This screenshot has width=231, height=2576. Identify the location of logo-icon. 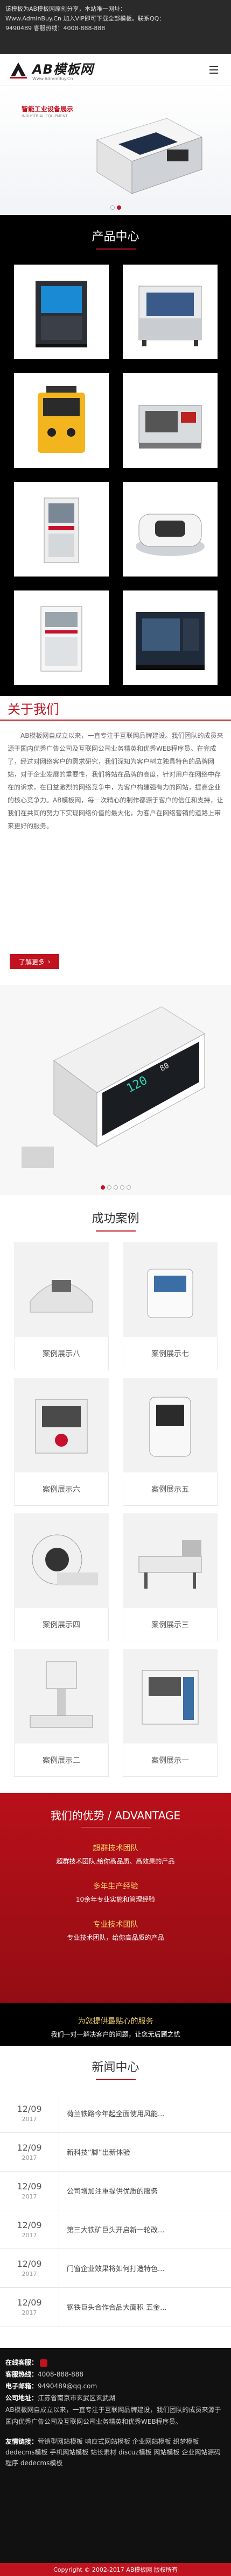
(18, 70).